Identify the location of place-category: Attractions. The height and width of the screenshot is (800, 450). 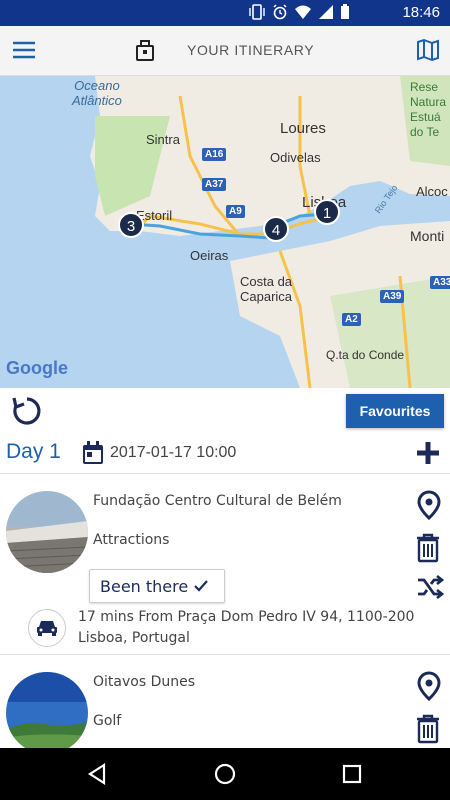
(131, 540).